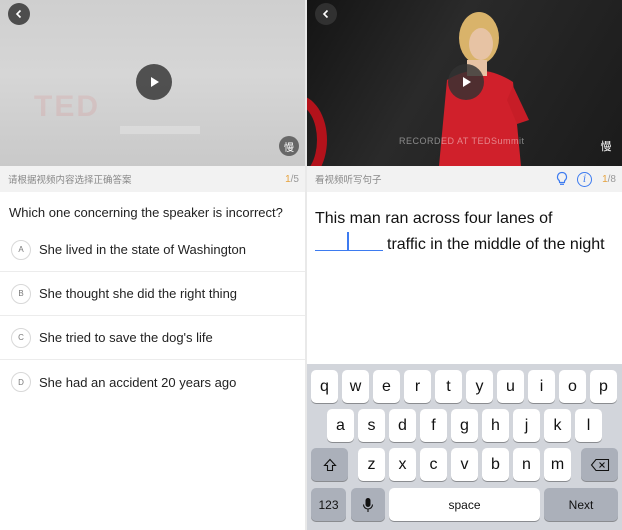  Describe the element at coordinates (292, 179) in the screenshot. I see `progress-counter: 1/5` at that location.